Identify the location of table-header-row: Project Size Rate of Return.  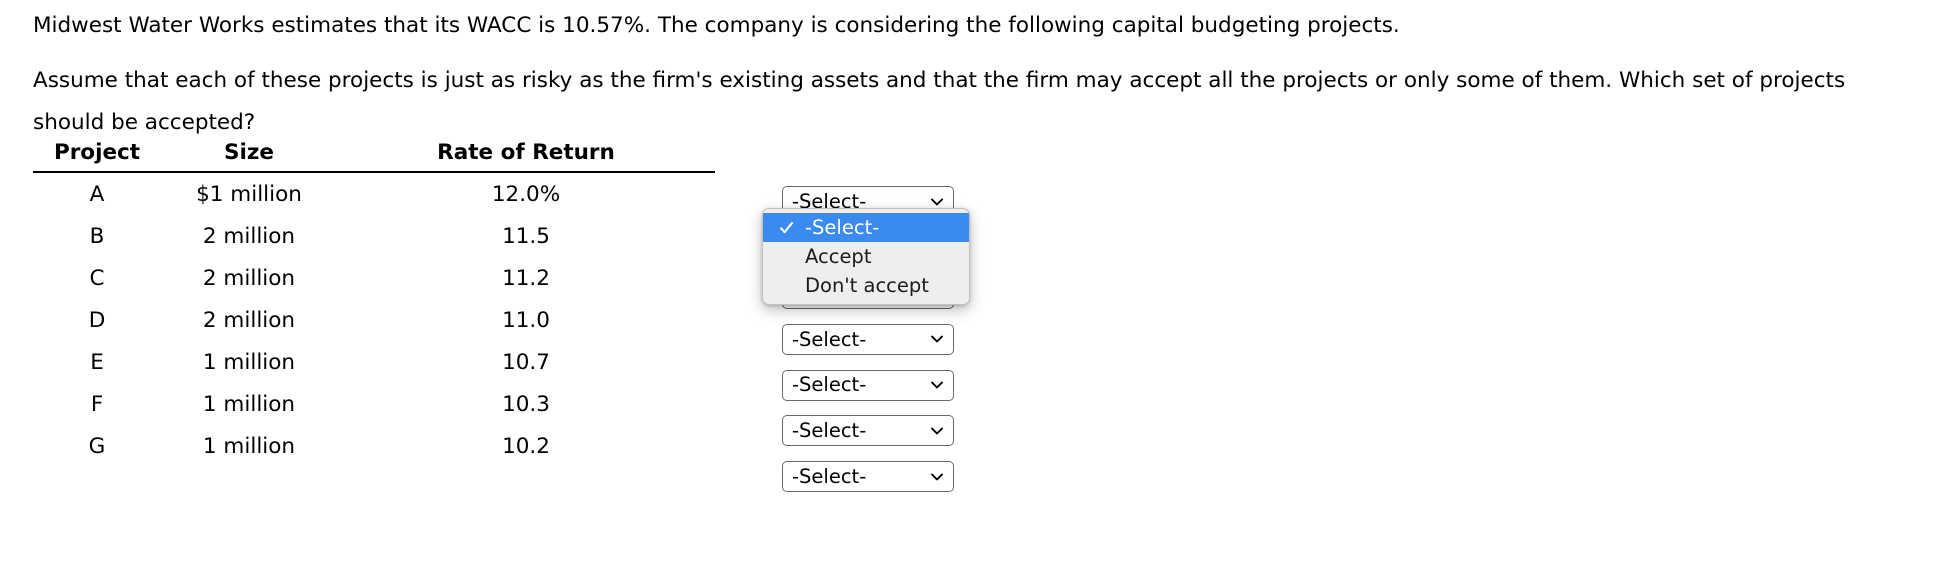
(374, 156).